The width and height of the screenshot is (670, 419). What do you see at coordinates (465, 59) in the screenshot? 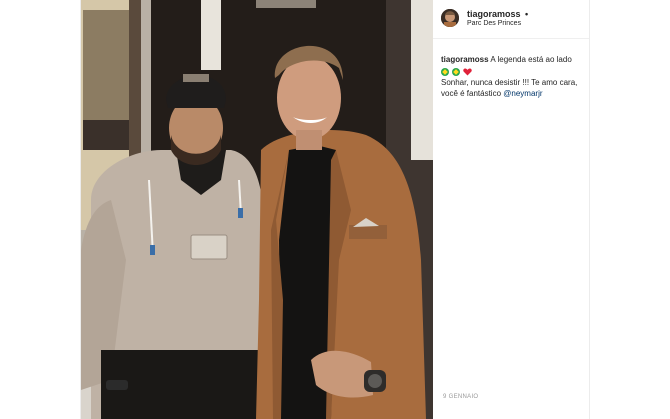
I see `caption-username: tiagoramoss` at bounding box center [465, 59].